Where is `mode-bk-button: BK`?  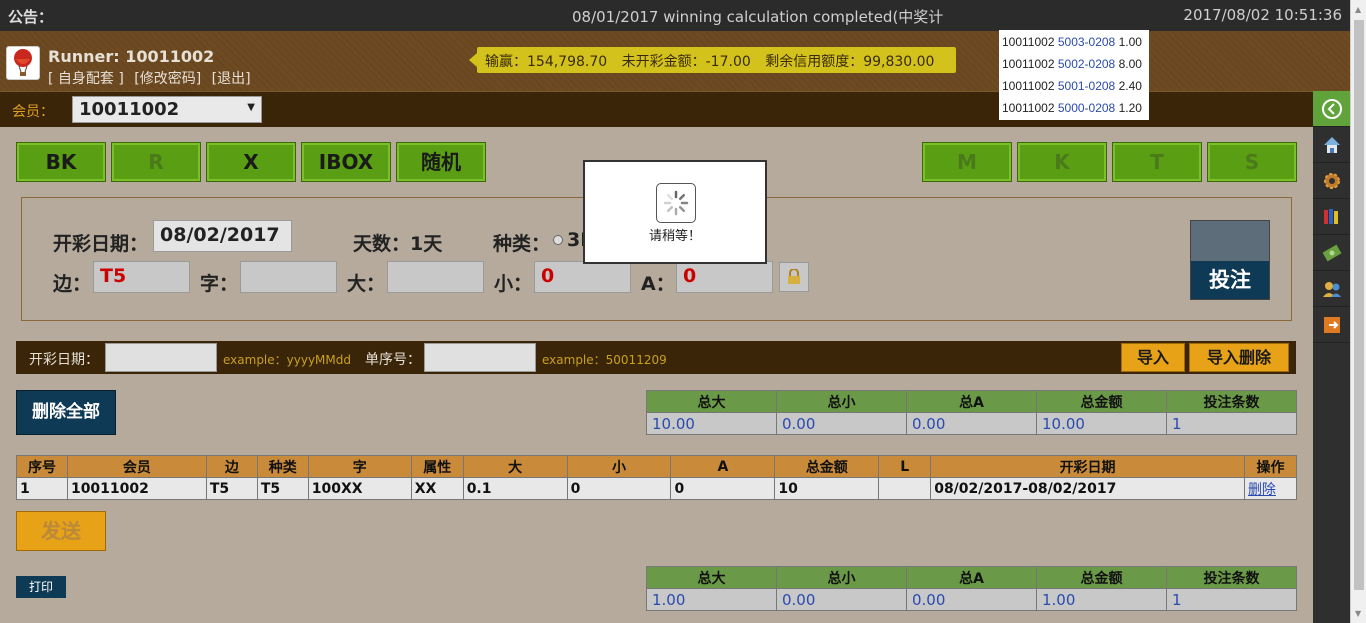
mode-bk-button: BK is located at coordinates (61, 162).